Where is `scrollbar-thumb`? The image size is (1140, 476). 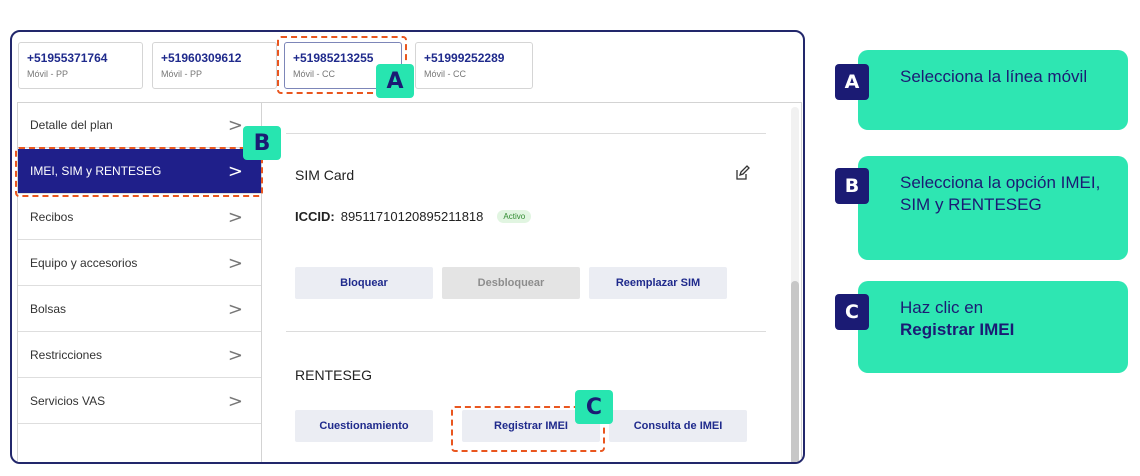
scrollbar-thumb is located at coordinates (795, 371).